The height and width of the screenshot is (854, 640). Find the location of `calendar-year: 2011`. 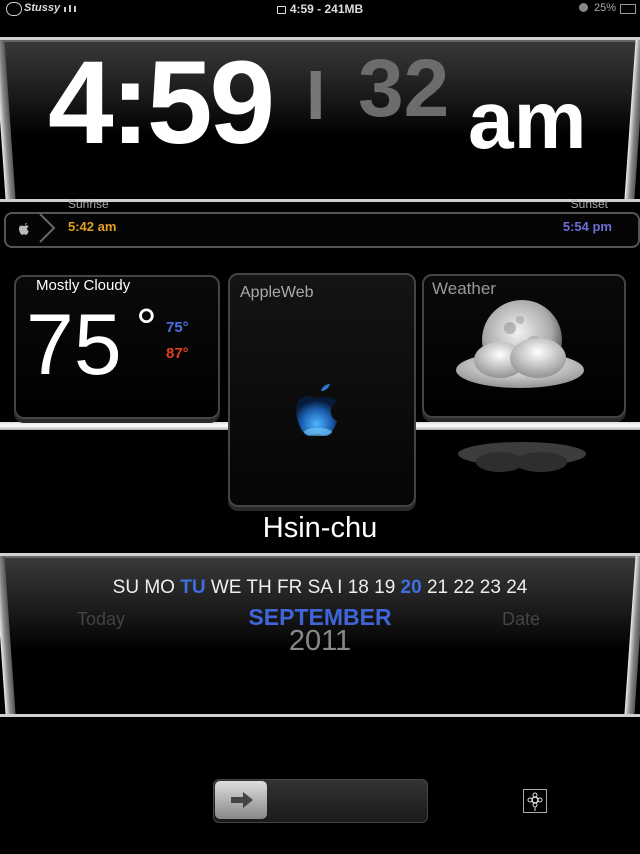

calendar-year: 2011 is located at coordinates (320, 641).